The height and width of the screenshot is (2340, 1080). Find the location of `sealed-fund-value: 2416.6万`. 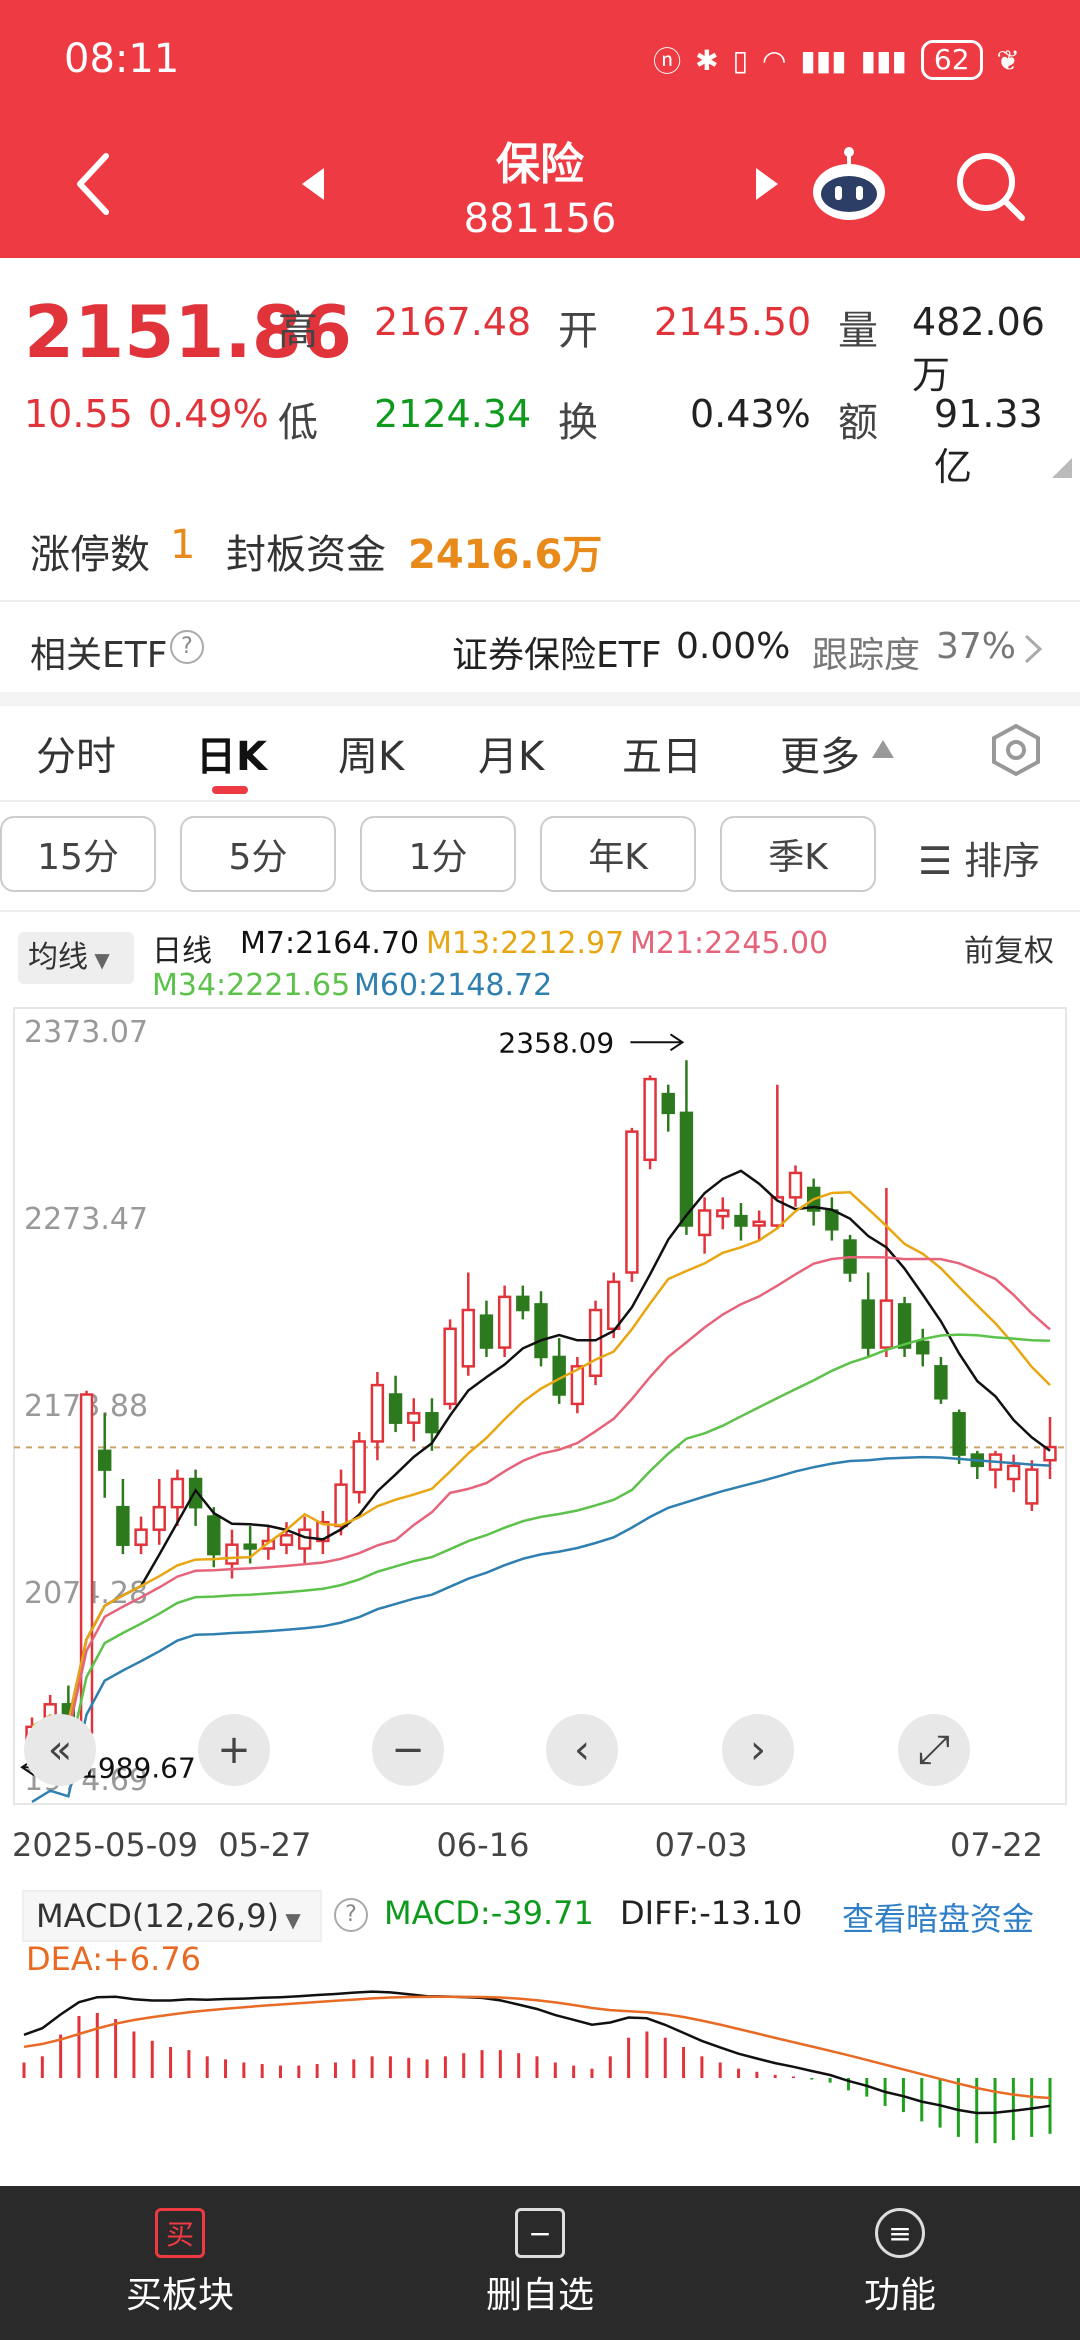

sealed-fund-value: 2416.6万 is located at coordinates (505, 555).